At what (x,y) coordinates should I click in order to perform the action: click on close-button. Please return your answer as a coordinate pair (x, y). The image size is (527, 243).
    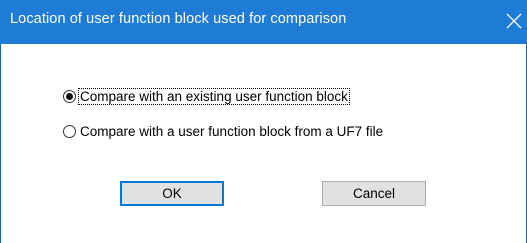
    Looking at the image, I should click on (514, 21).